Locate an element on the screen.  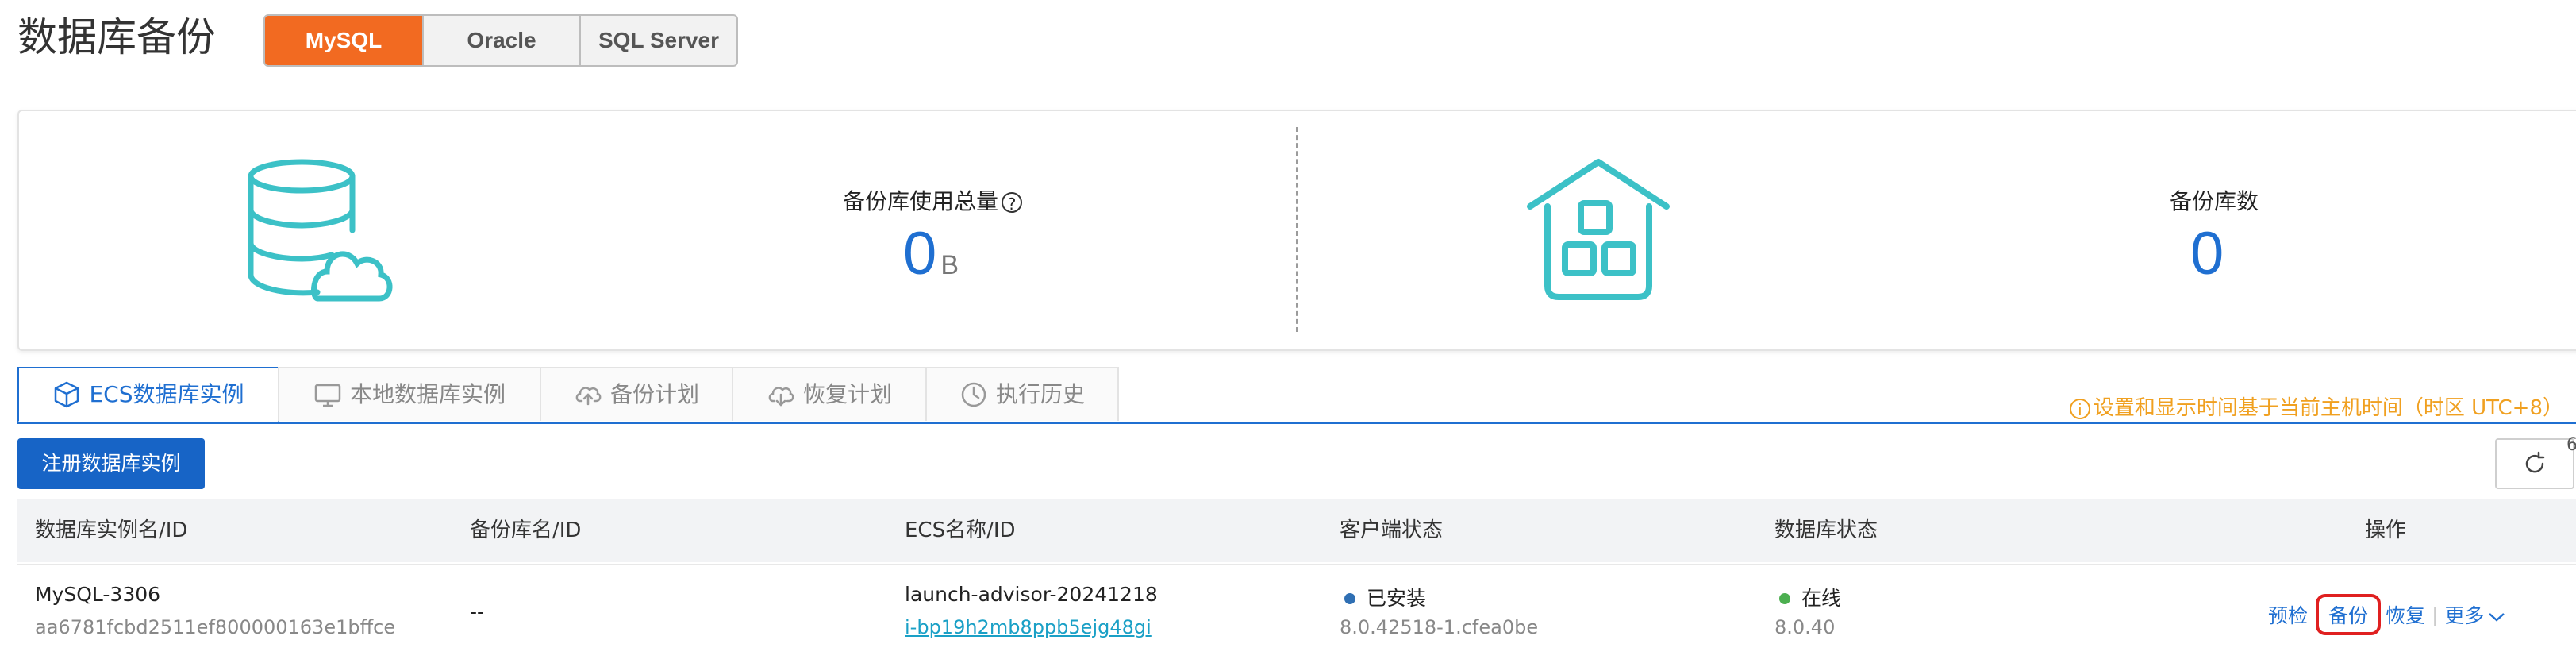
cloud-download-icon is located at coordinates (781, 397).